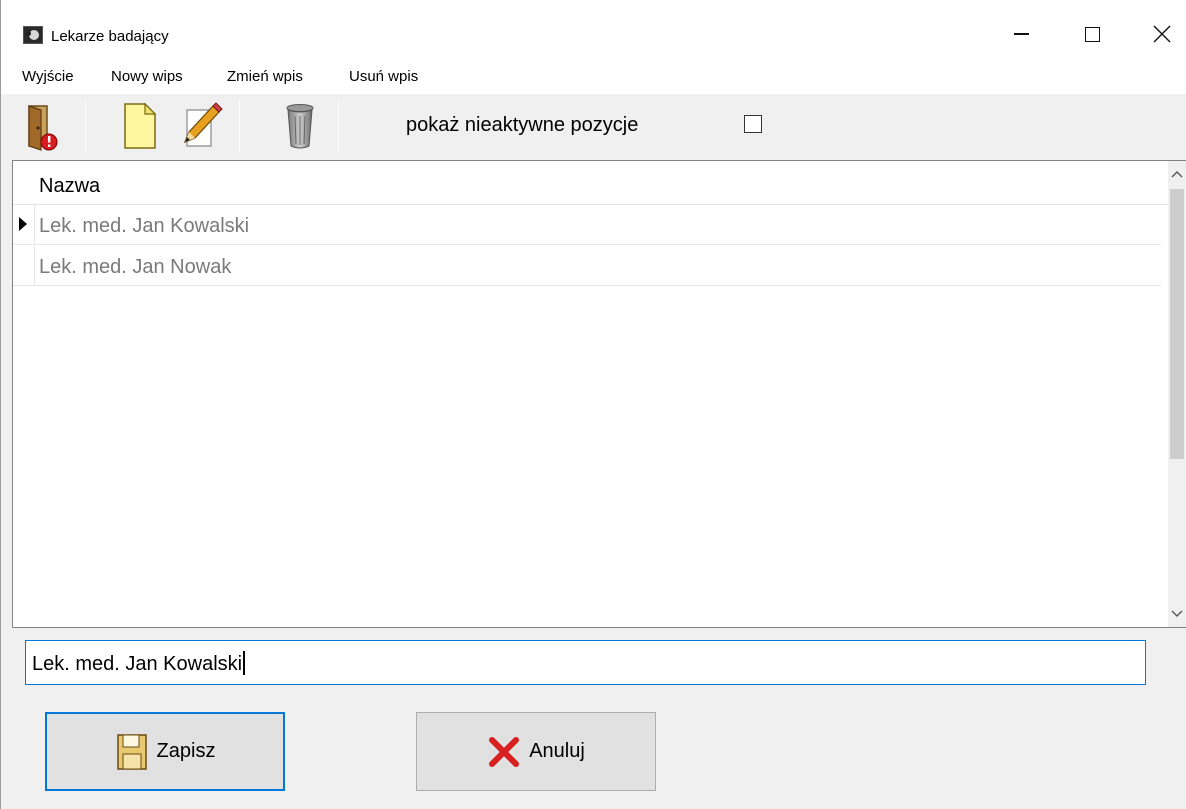 This screenshot has height=809, width=1186. I want to click on close-icon, so click(1162, 34).